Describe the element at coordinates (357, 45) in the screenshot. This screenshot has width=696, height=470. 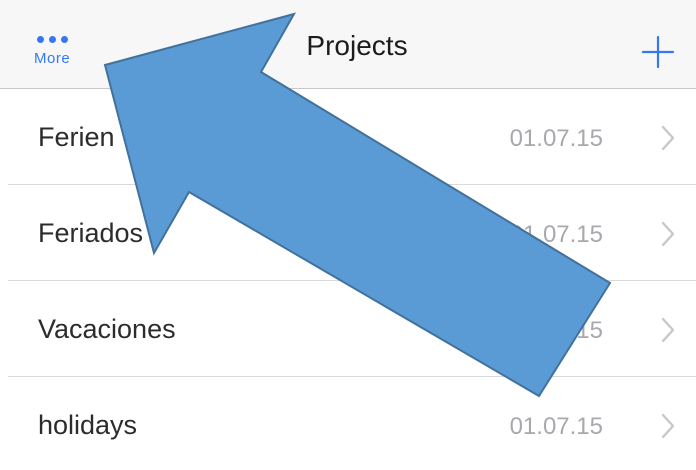
I see `page-title: Projects` at that location.